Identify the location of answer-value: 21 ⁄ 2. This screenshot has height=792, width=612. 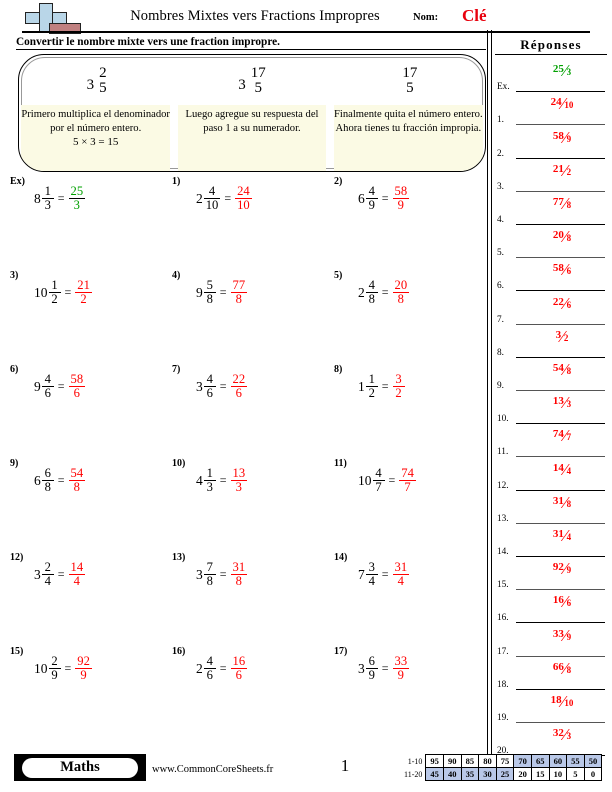
(562, 175).